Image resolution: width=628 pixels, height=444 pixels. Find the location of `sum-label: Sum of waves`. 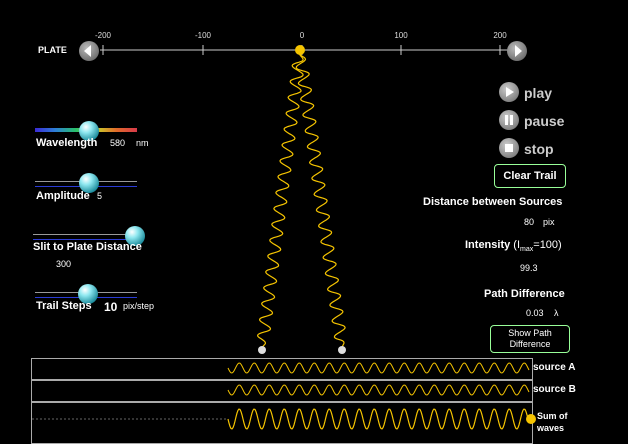

sum-label: Sum of waves is located at coordinates (552, 422).